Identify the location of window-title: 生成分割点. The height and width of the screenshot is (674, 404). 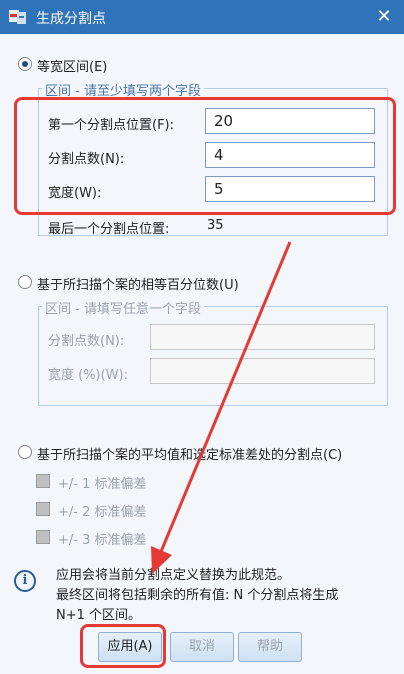
(71, 19).